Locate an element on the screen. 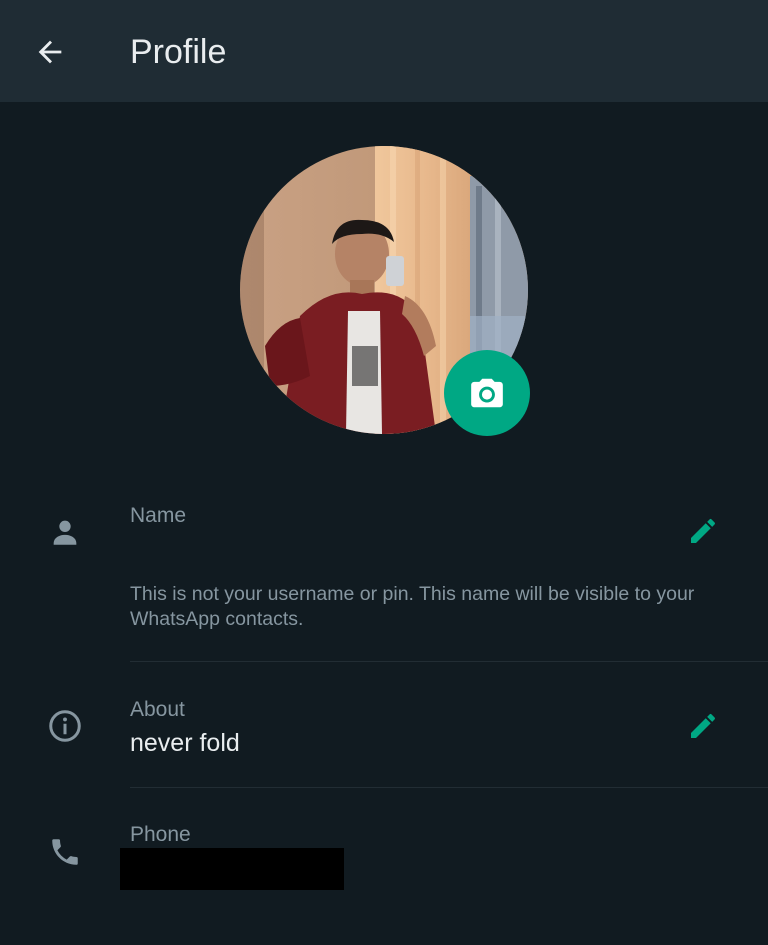  about-value: never fold is located at coordinates (185, 743).